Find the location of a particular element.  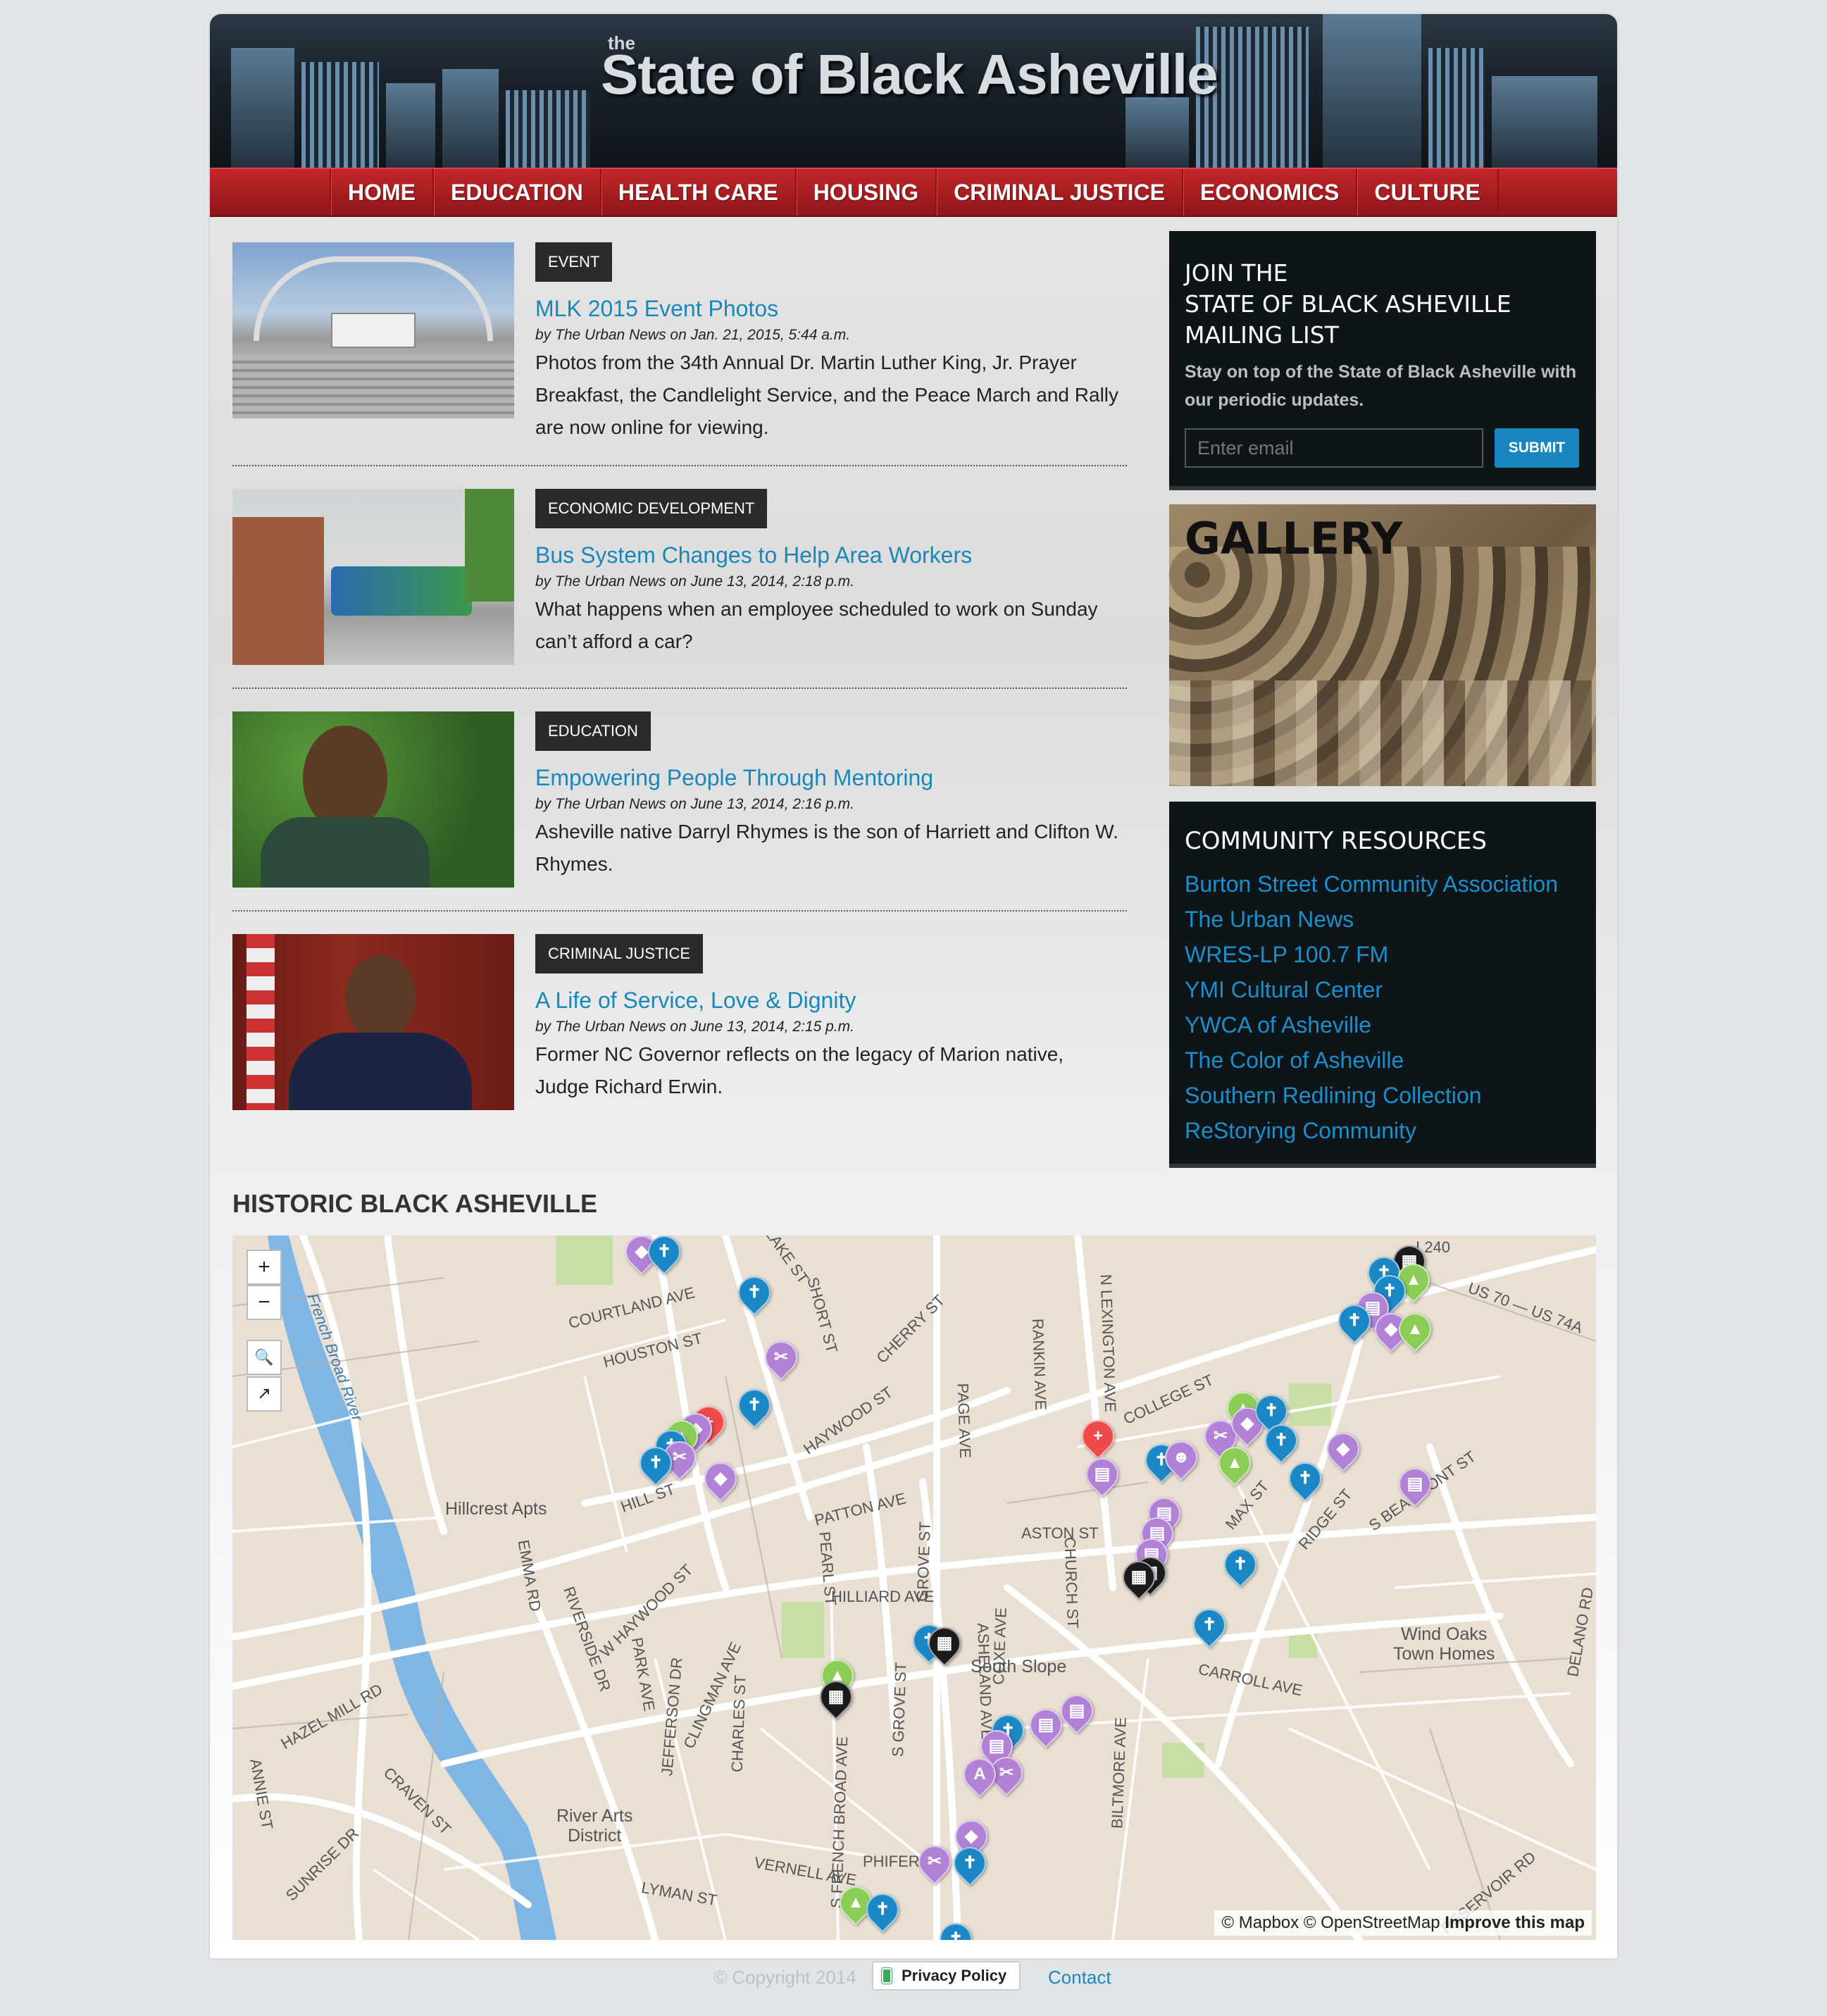

nav-criminal-justice: CRIMINAL JUSTICE is located at coordinates (1058, 192).